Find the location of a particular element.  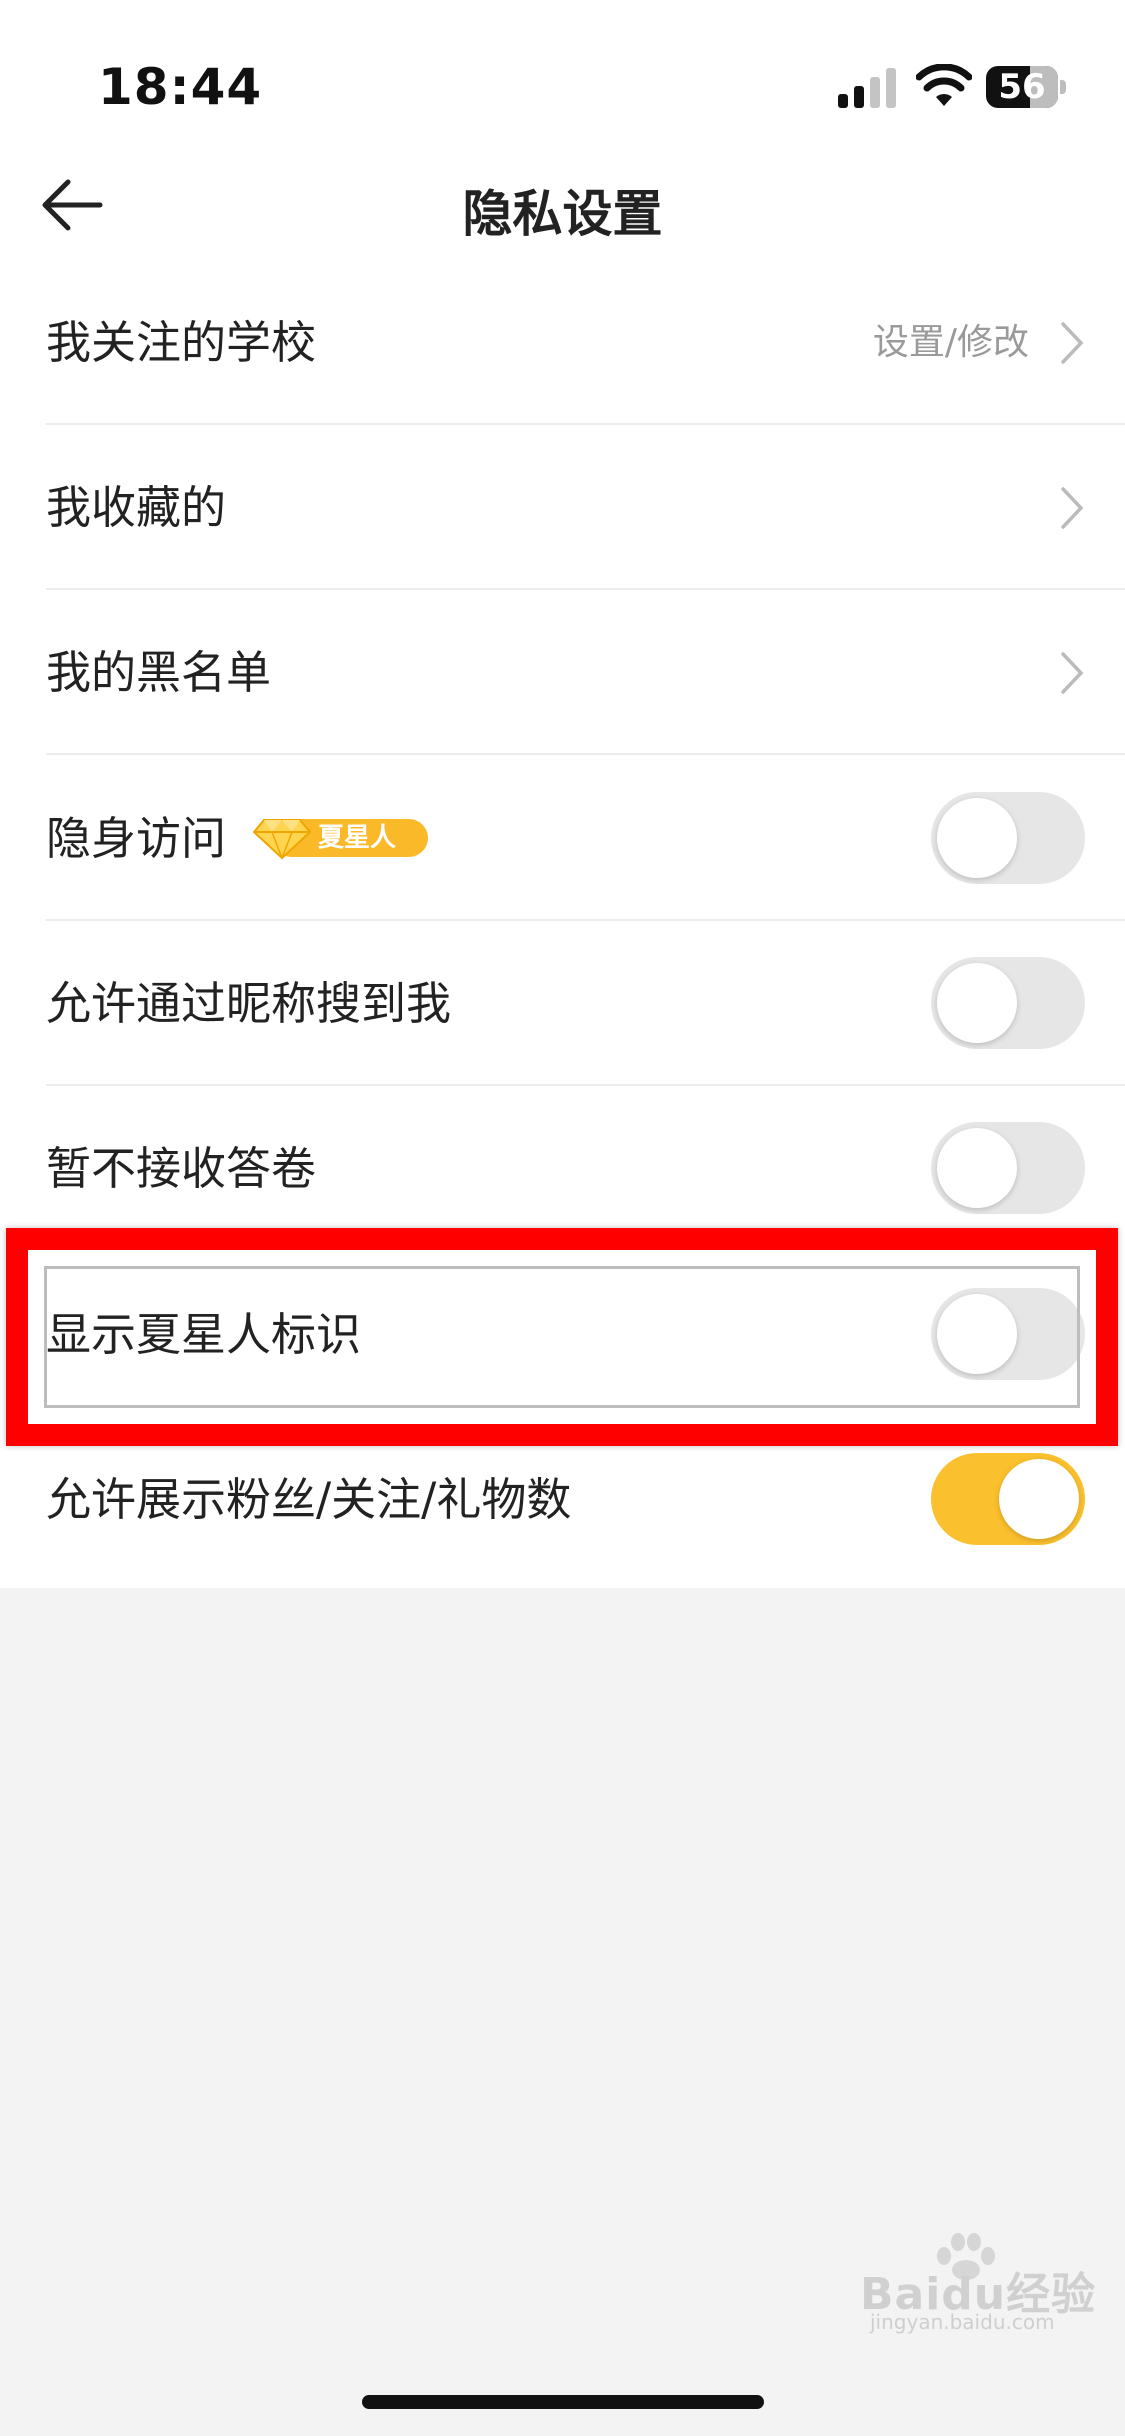

row-label: 我关注的学校 is located at coordinates (181, 342).